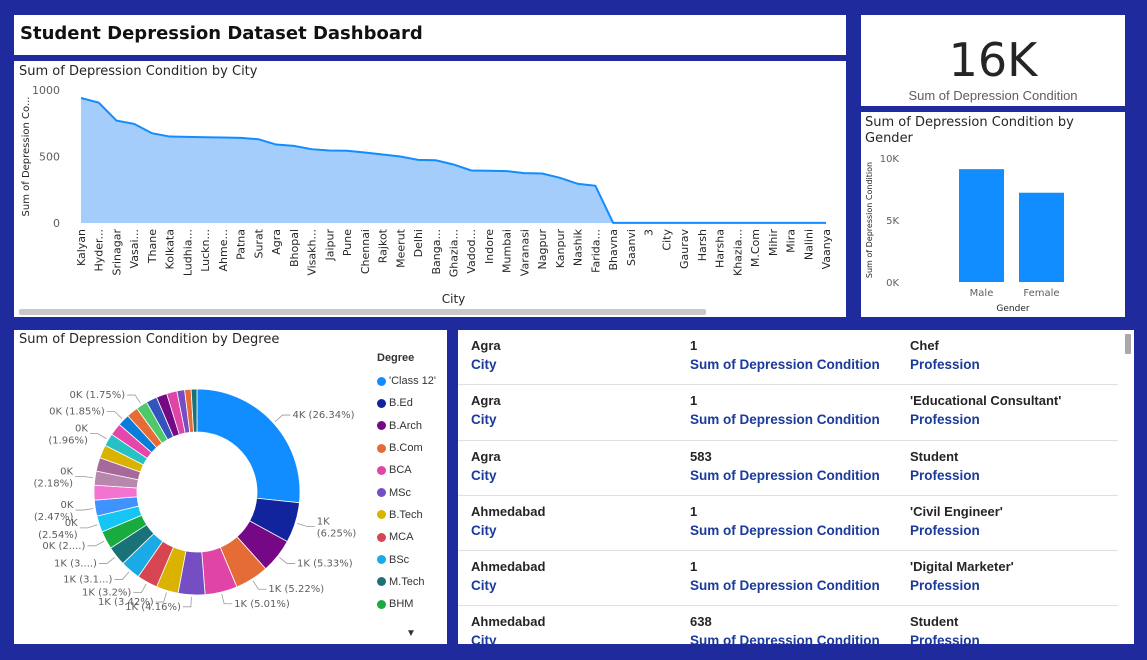 The height and width of the screenshot is (660, 1147). Describe the element at coordinates (1041, 293) in the screenshot. I see `x-tick-label: Female` at that location.